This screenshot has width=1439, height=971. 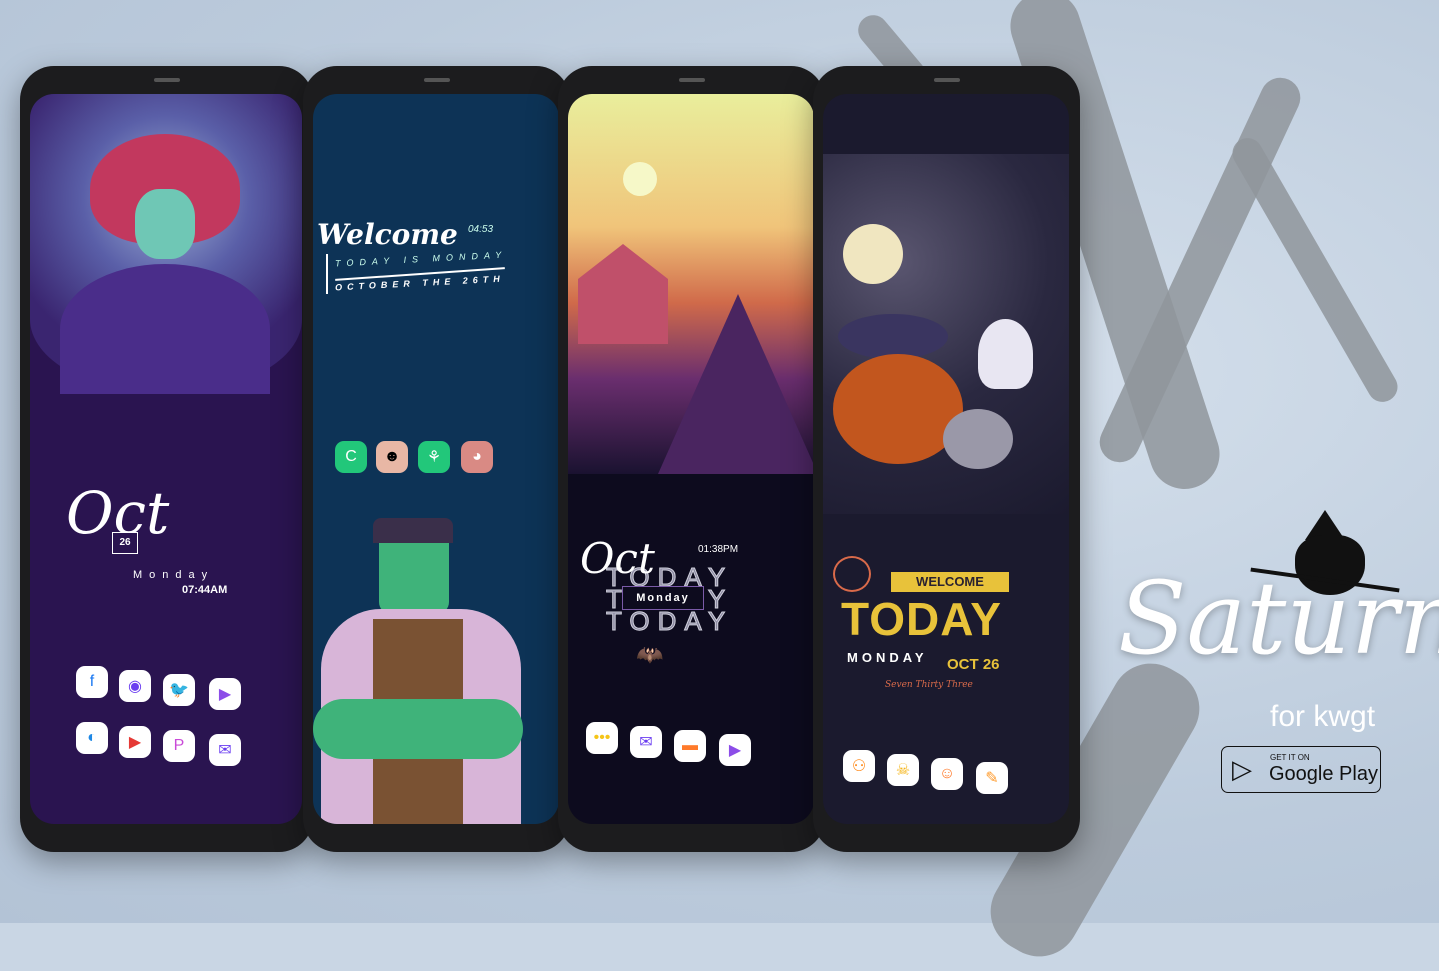 What do you see at coordinates (421, 259) in the screenshot?
I see `today-line: TODAY IS MONDAY` at bounding box center [421, 259].